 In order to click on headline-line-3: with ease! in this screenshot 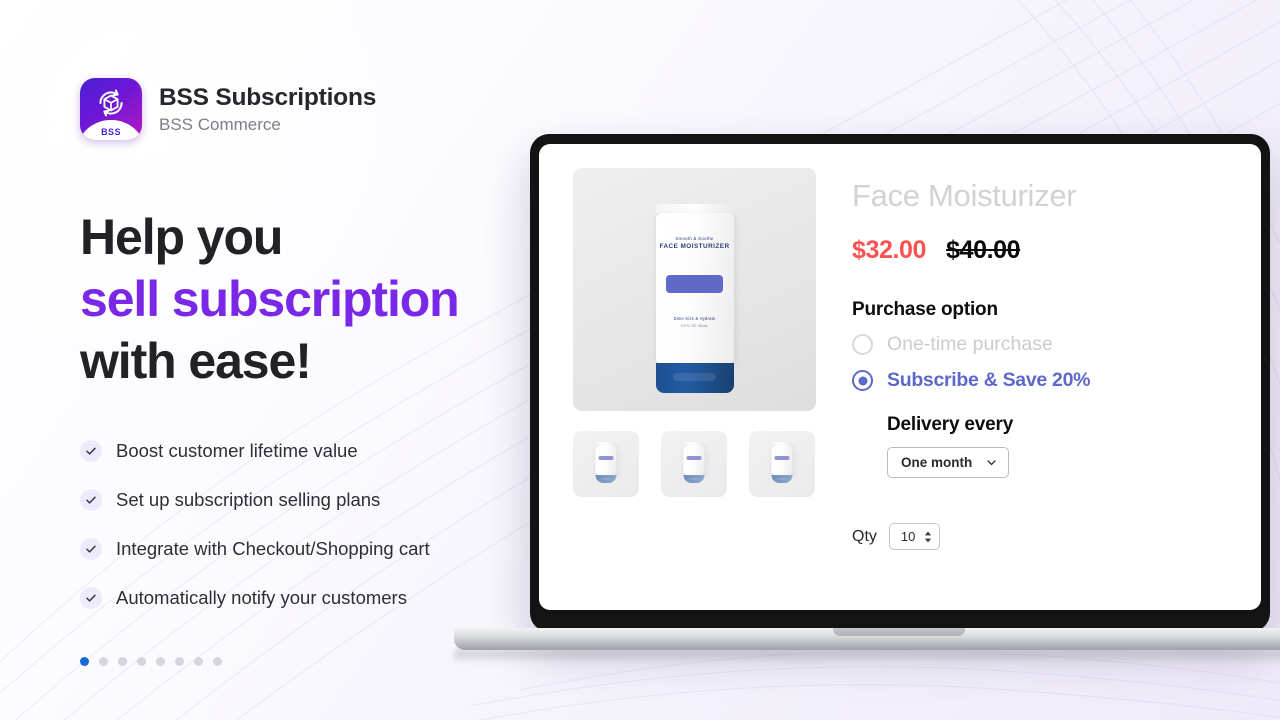, I will do `click(196, 361)`.